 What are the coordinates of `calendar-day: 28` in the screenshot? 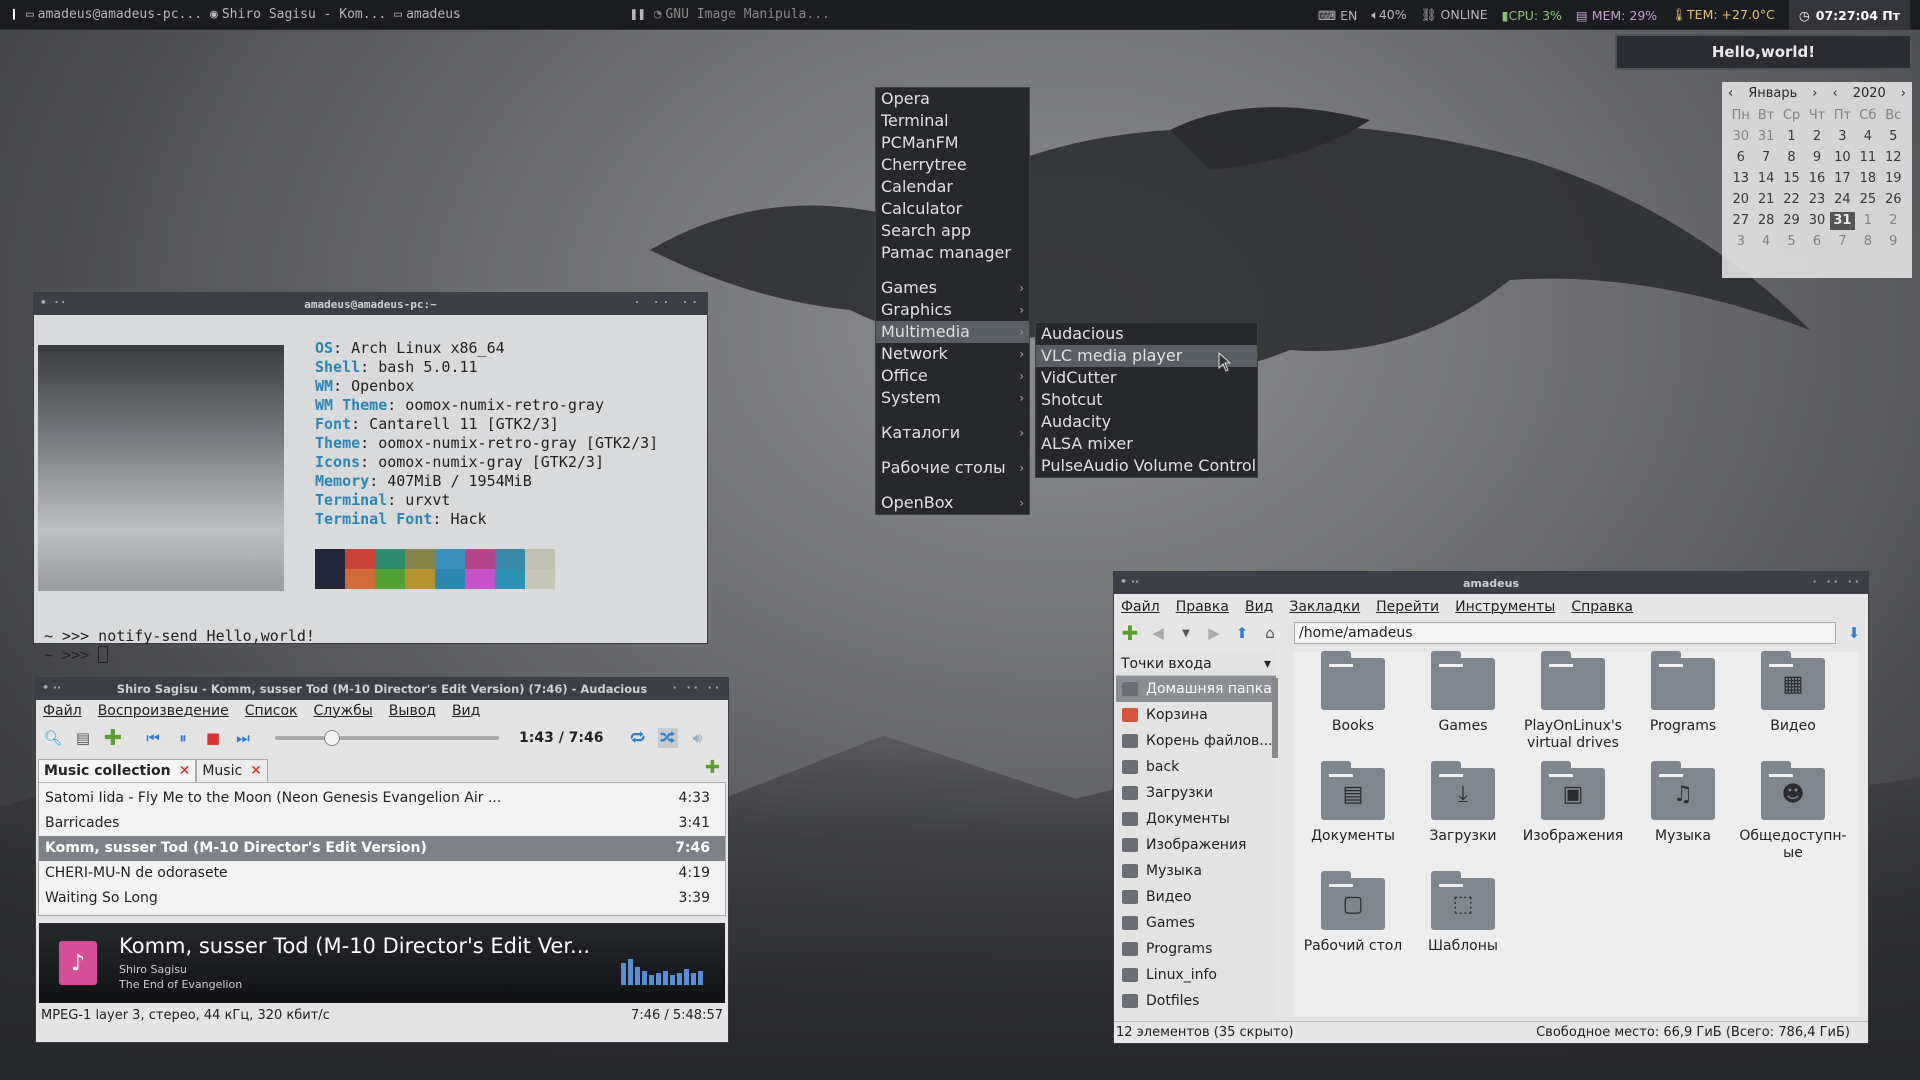 It's located at (1765, 221).